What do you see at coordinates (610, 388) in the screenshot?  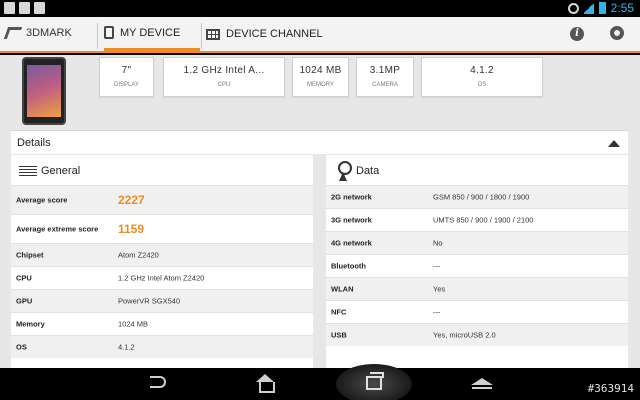 I see `watermark: #363914` at bounding box center [610, 388].